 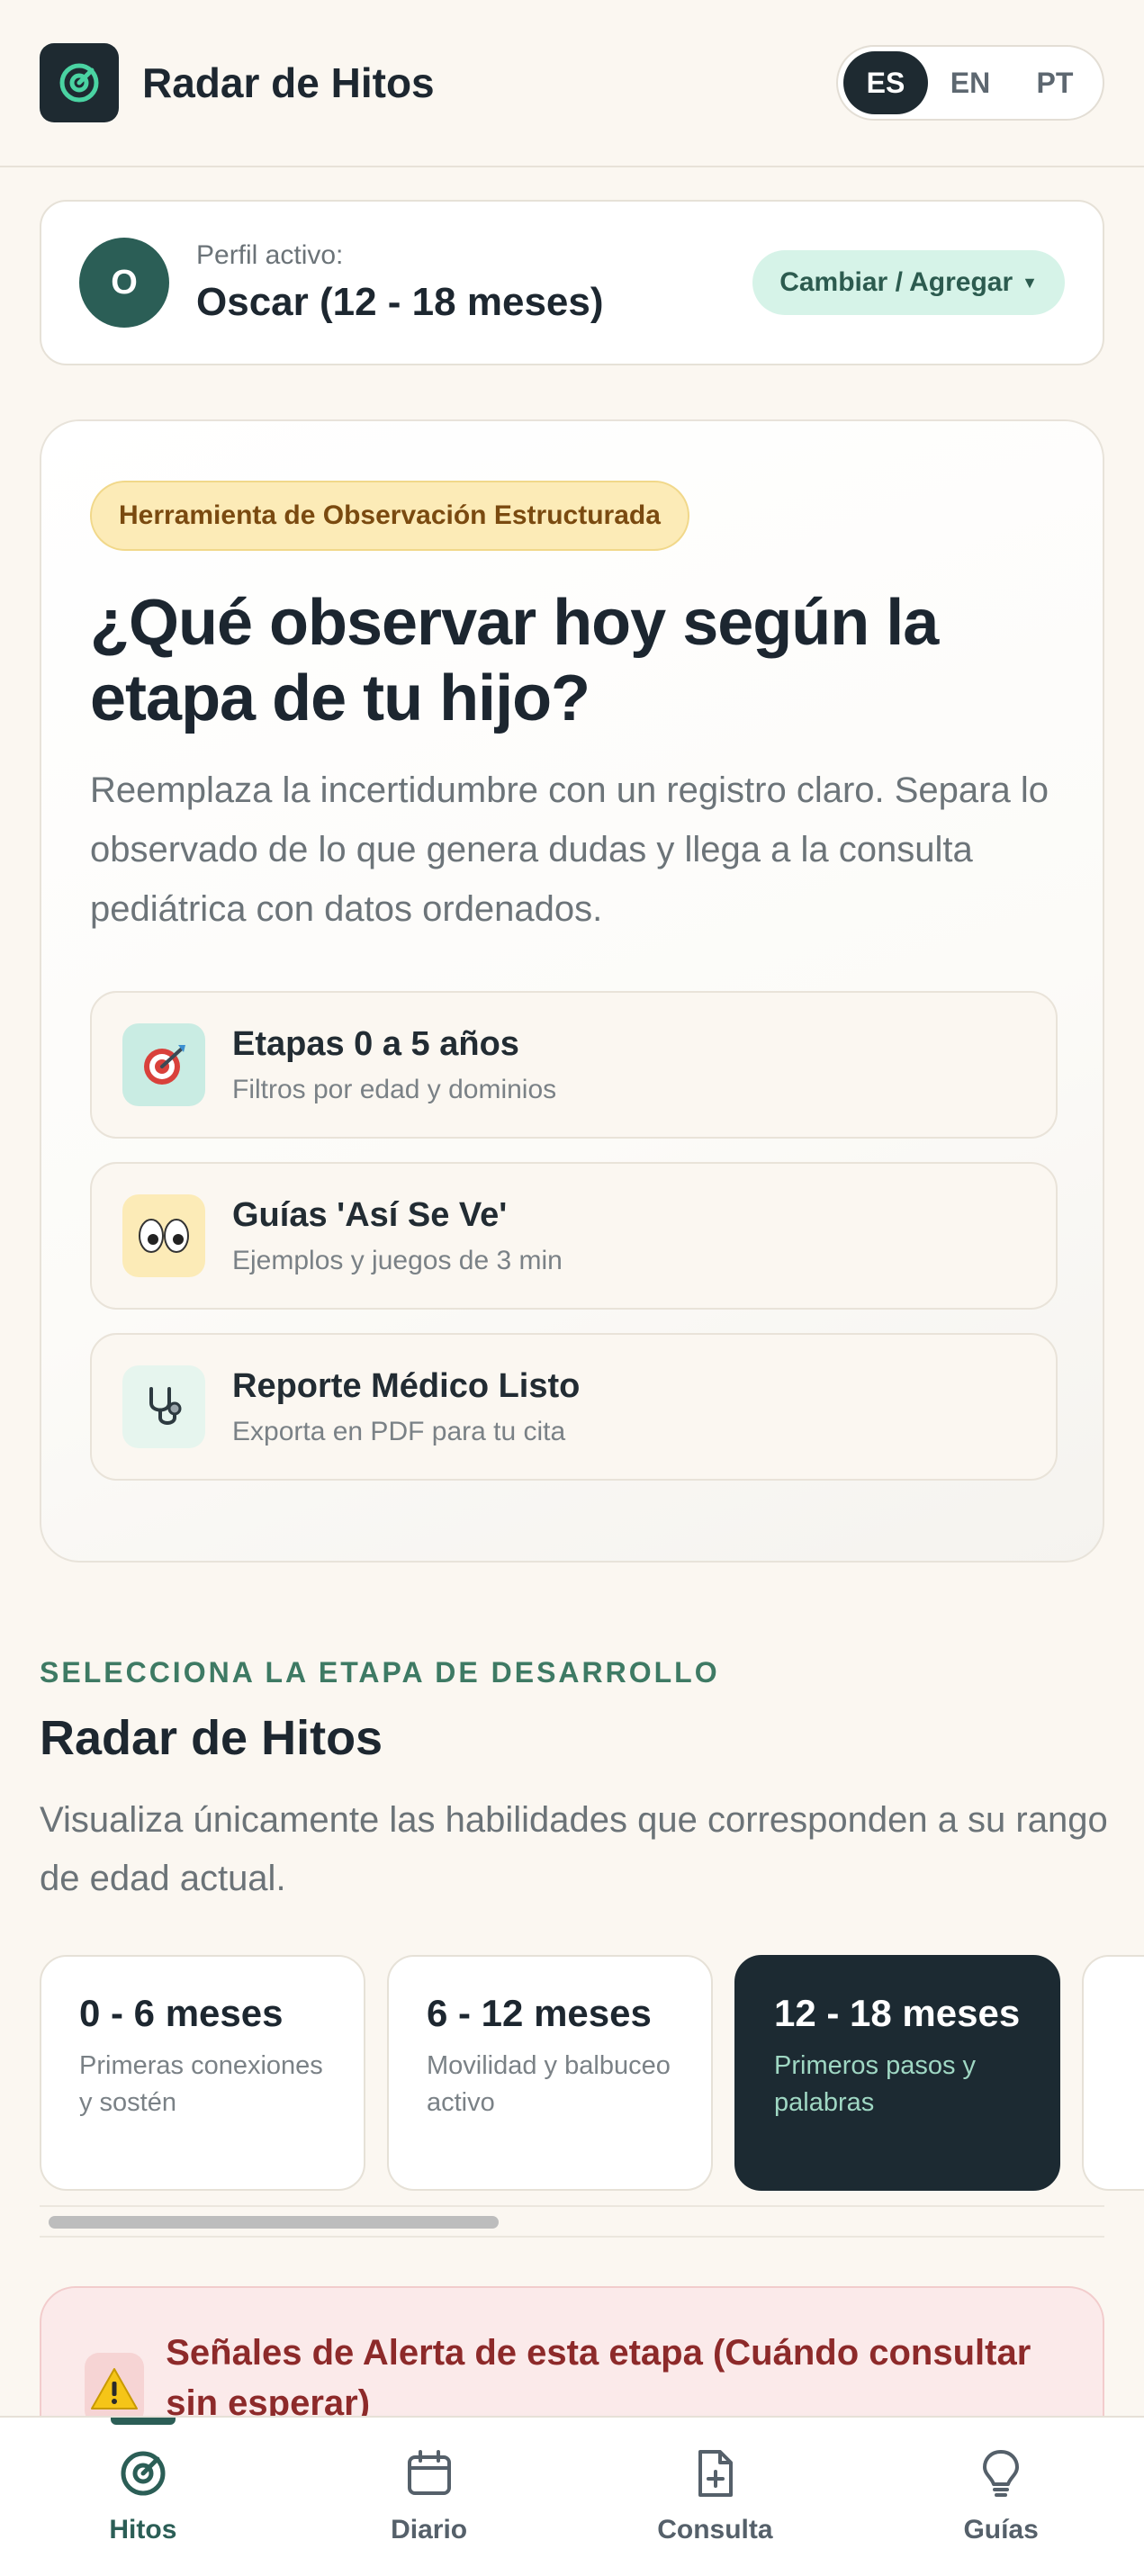 What do you see at coordinates (163, 1065) in the screenshot?
I see `target-dart-icon` at bounding box center [163, 1065].